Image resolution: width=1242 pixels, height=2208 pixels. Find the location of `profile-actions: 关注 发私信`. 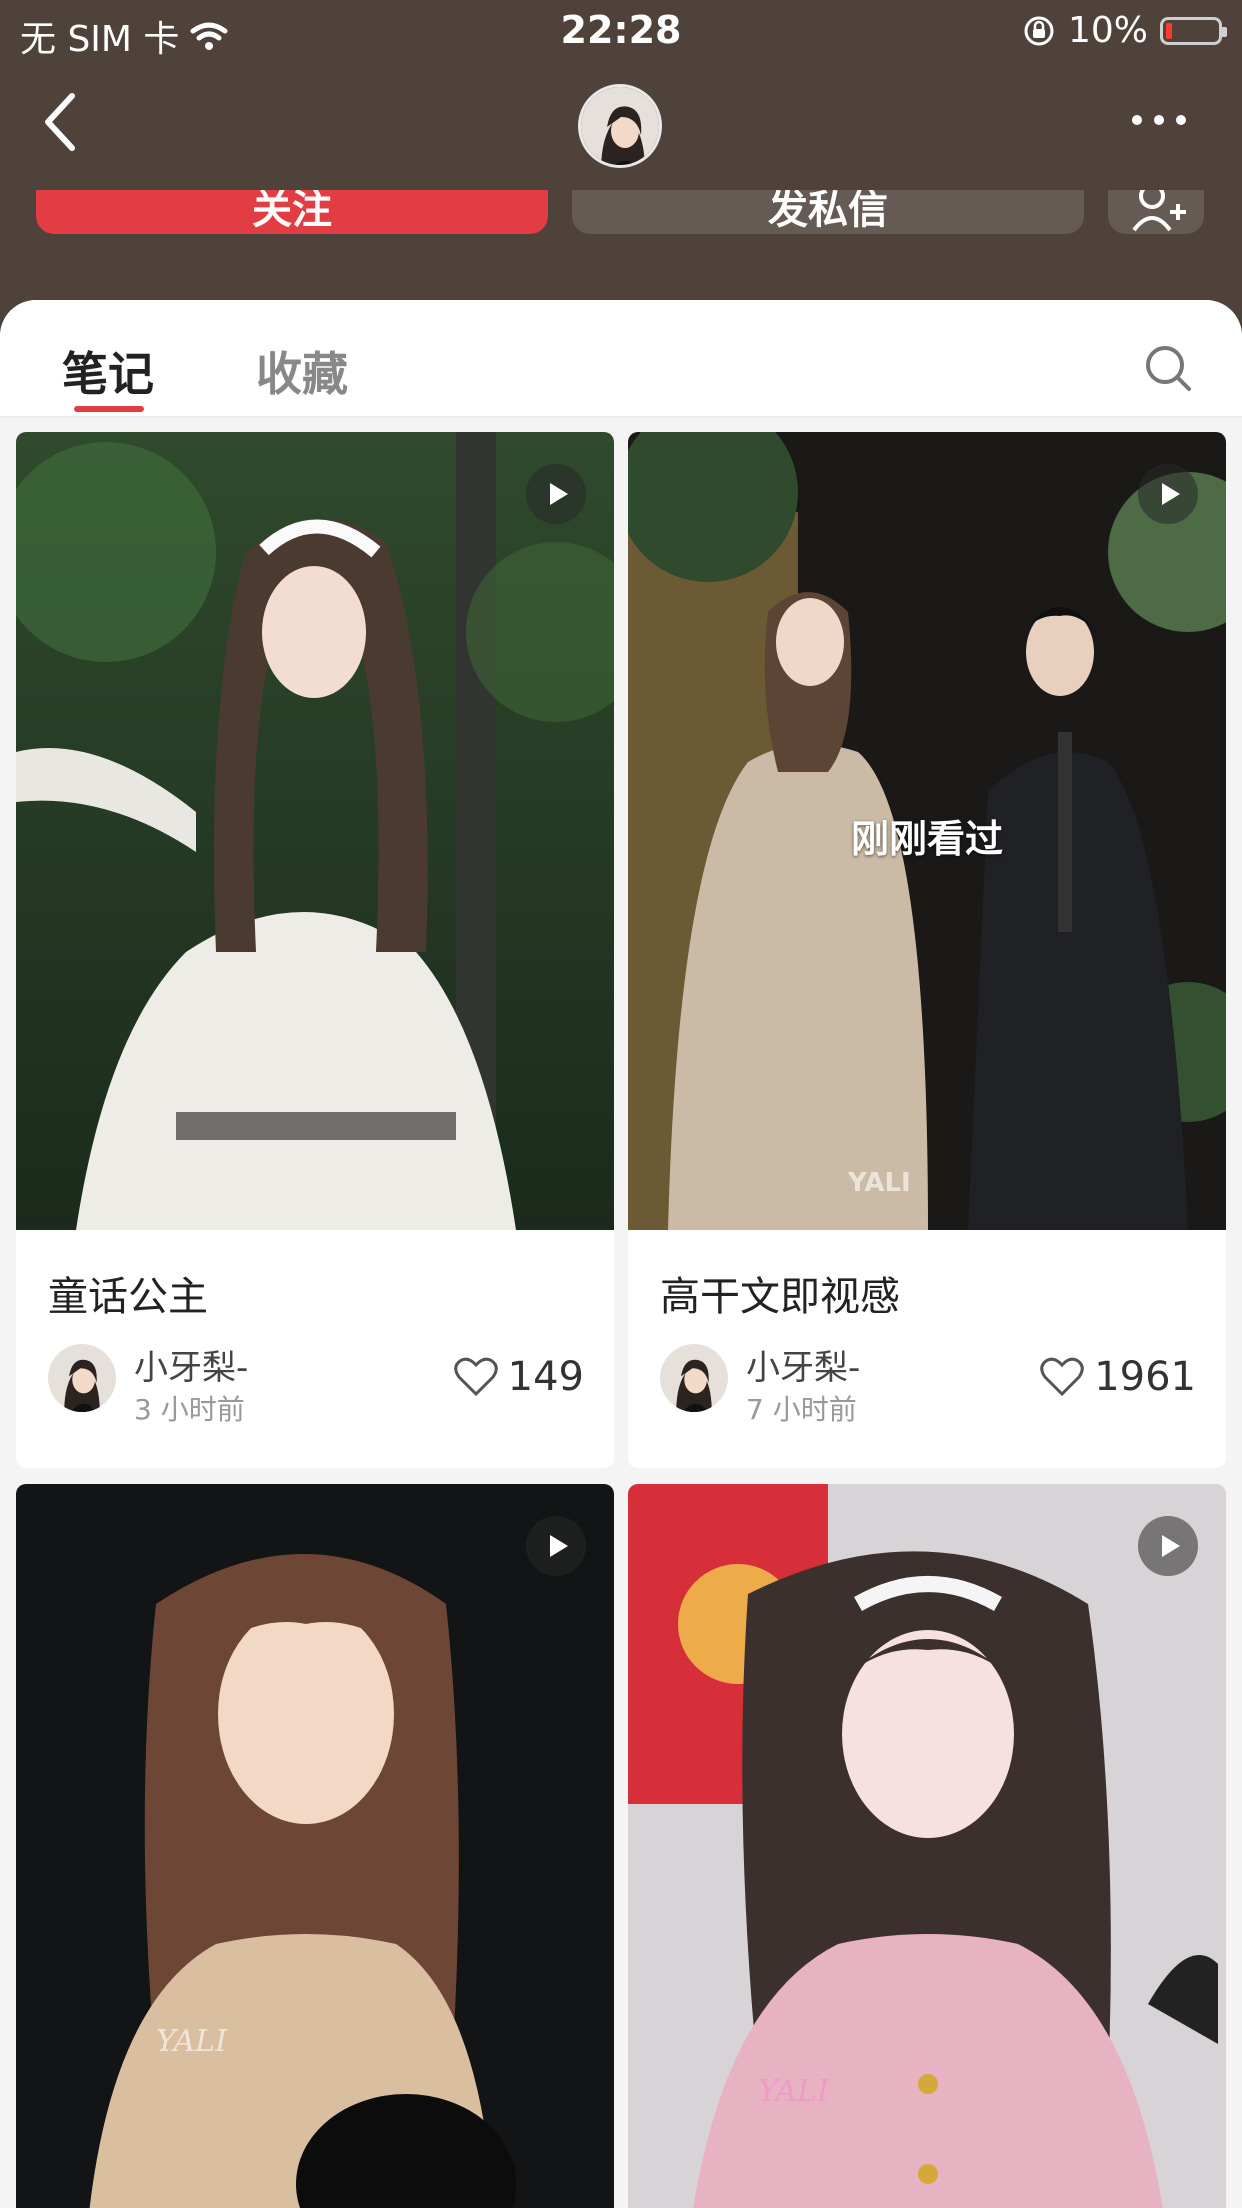

profile-actions: 关注 发私信 is located at coordinates (621, 220).